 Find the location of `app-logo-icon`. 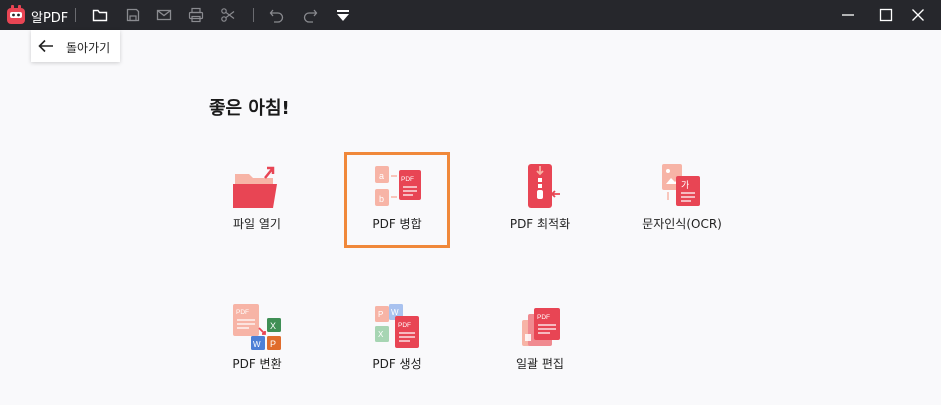

app-logo-icon is located at coordinates (16, 14).